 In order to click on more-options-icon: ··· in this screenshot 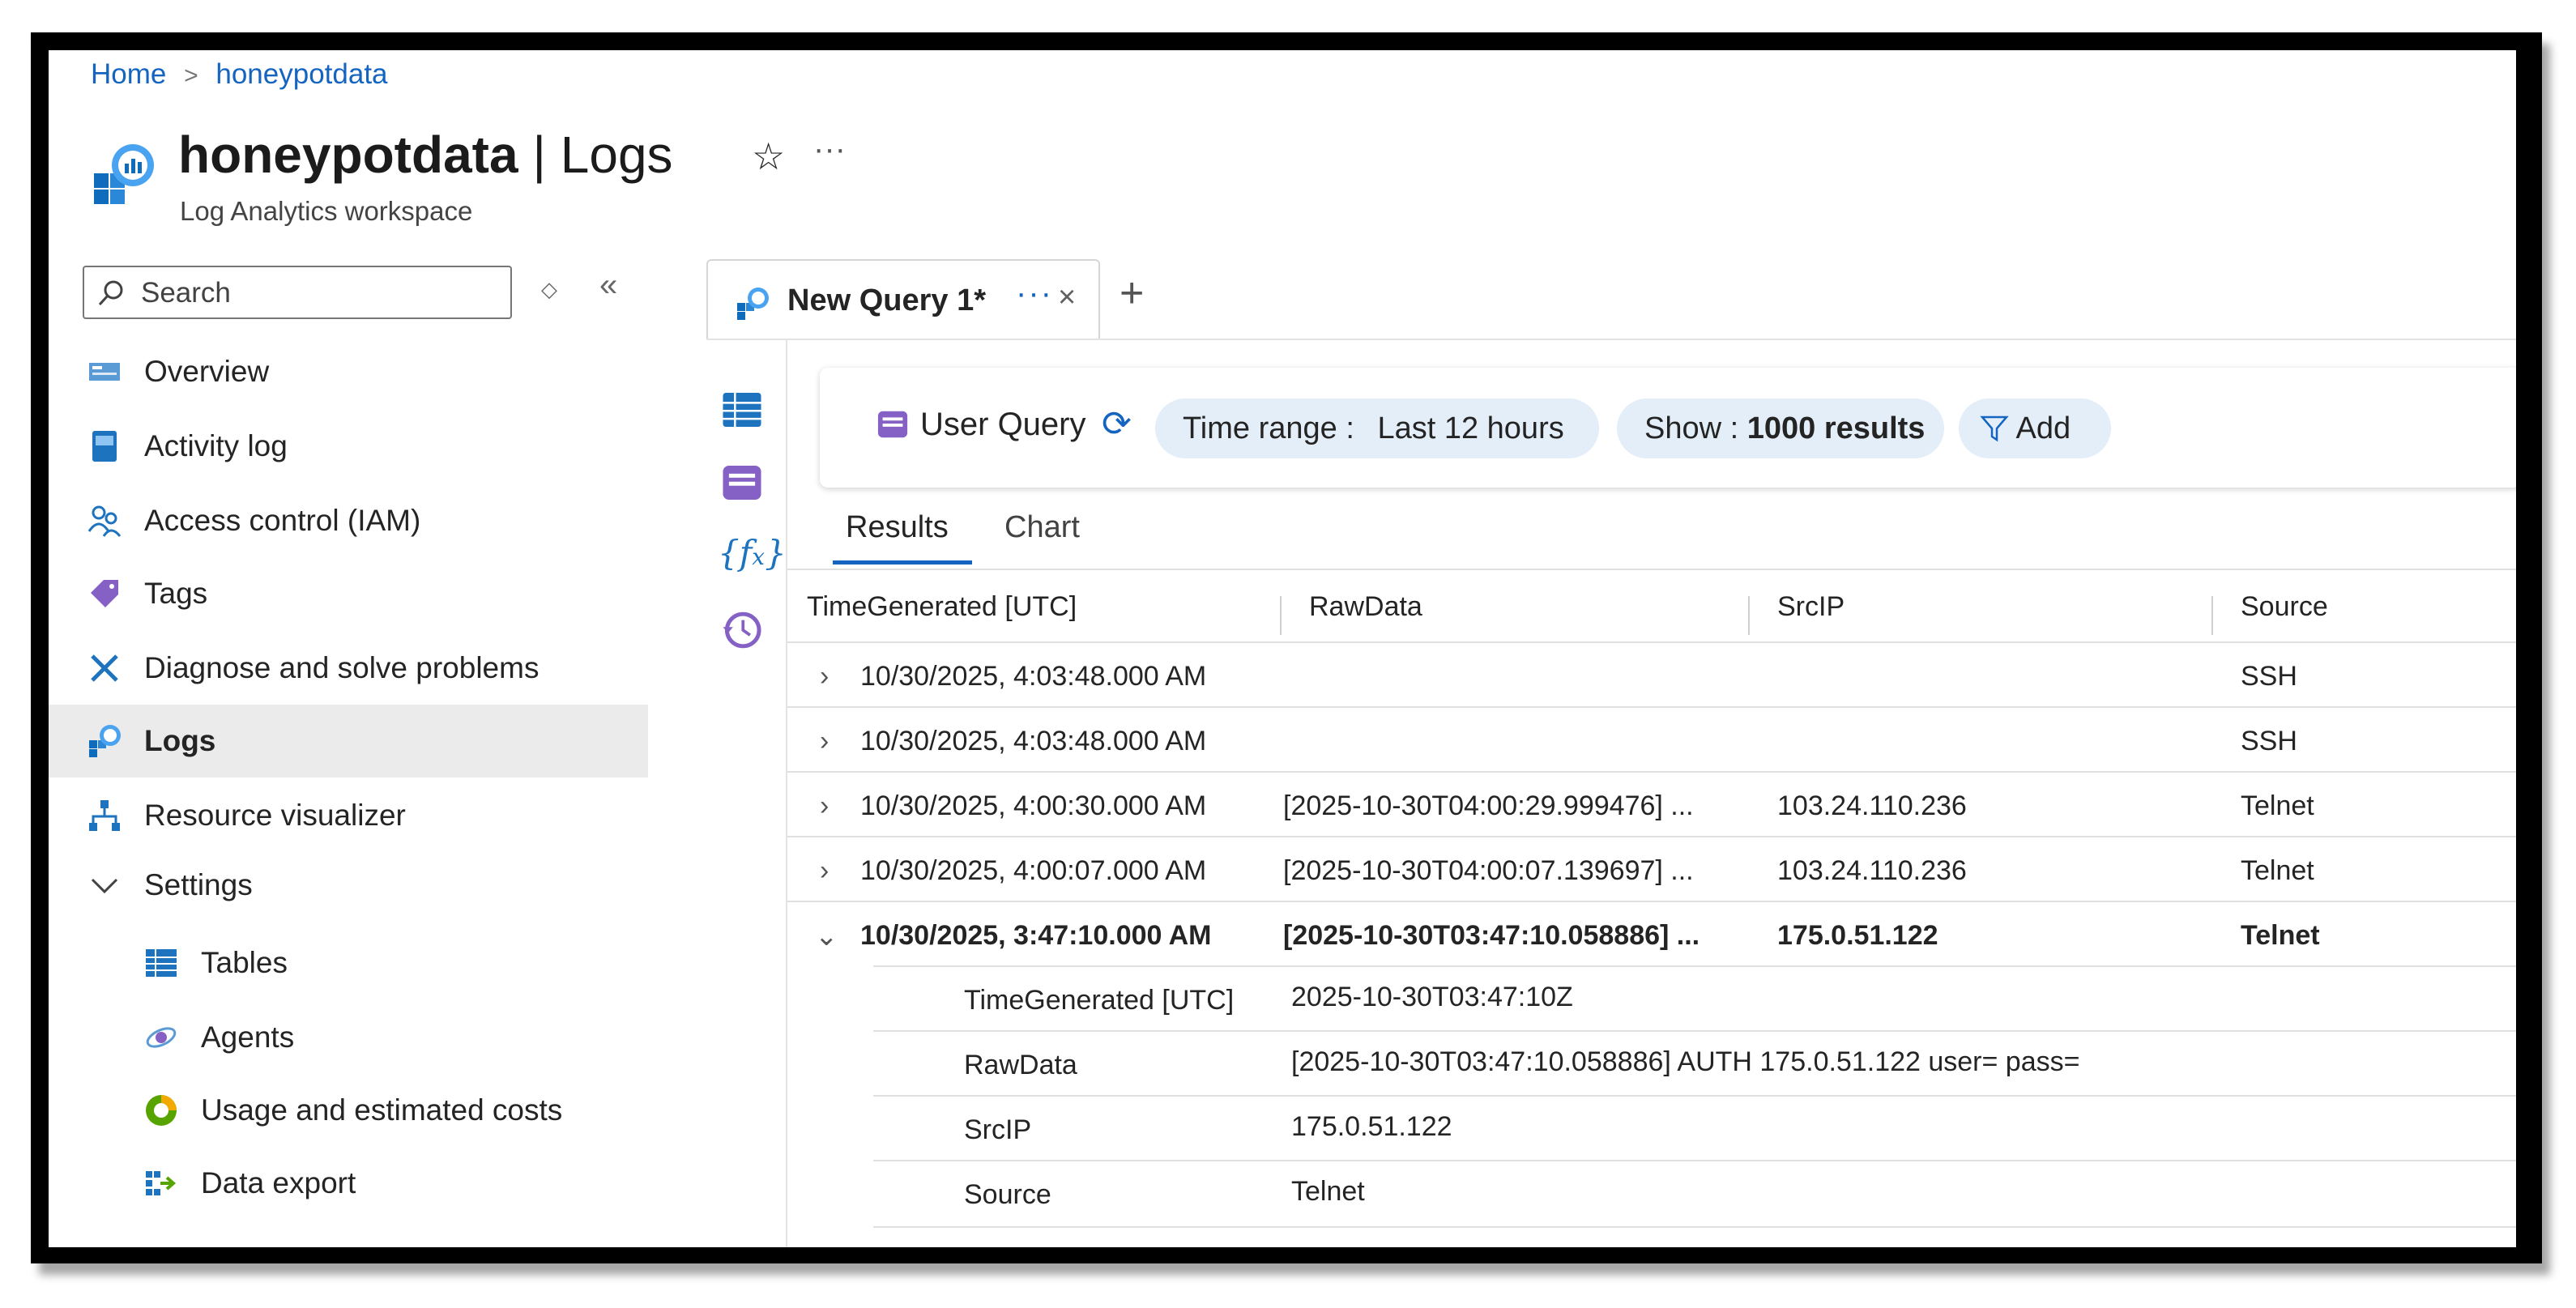, I will do `click(830, 149)`.